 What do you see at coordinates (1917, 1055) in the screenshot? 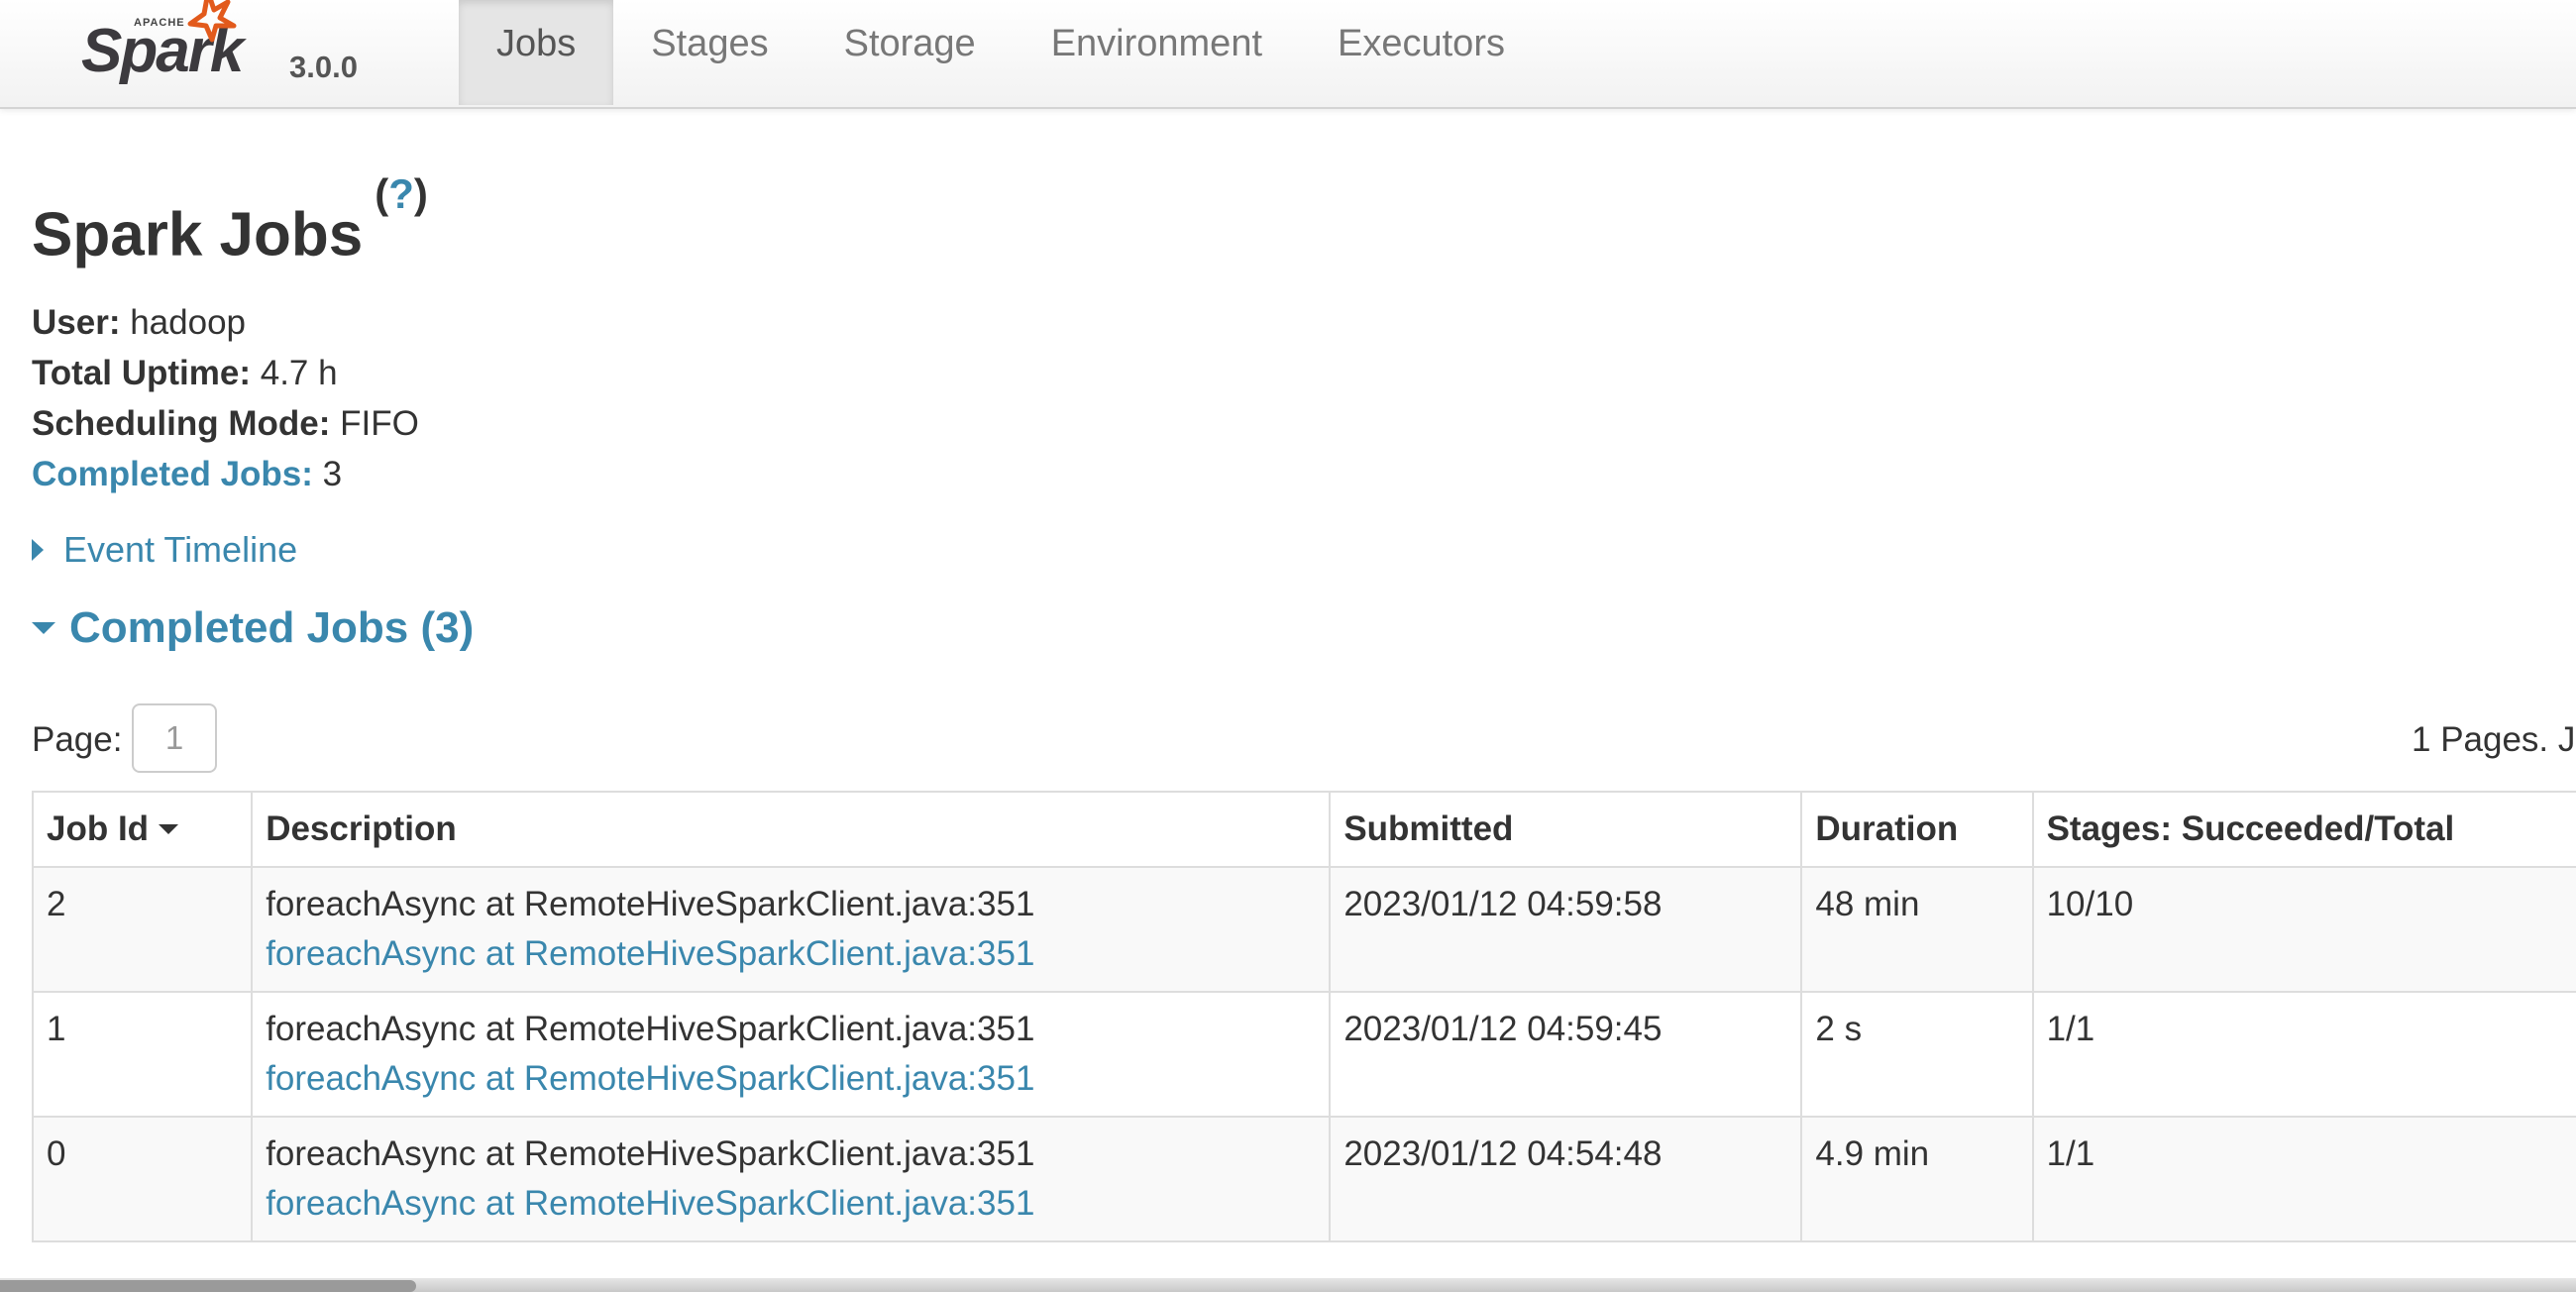
I see `cell-duration: 2 s` at bounding box center [1917, 1055].